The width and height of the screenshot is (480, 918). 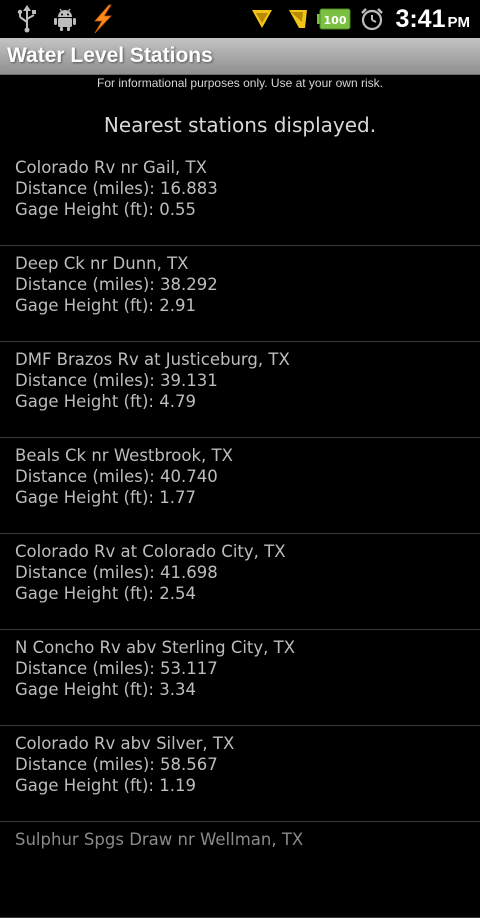 I want to click on station-item: Sulphur Spgs Draw nr Wellman, TX, so click(x=240, y=870).